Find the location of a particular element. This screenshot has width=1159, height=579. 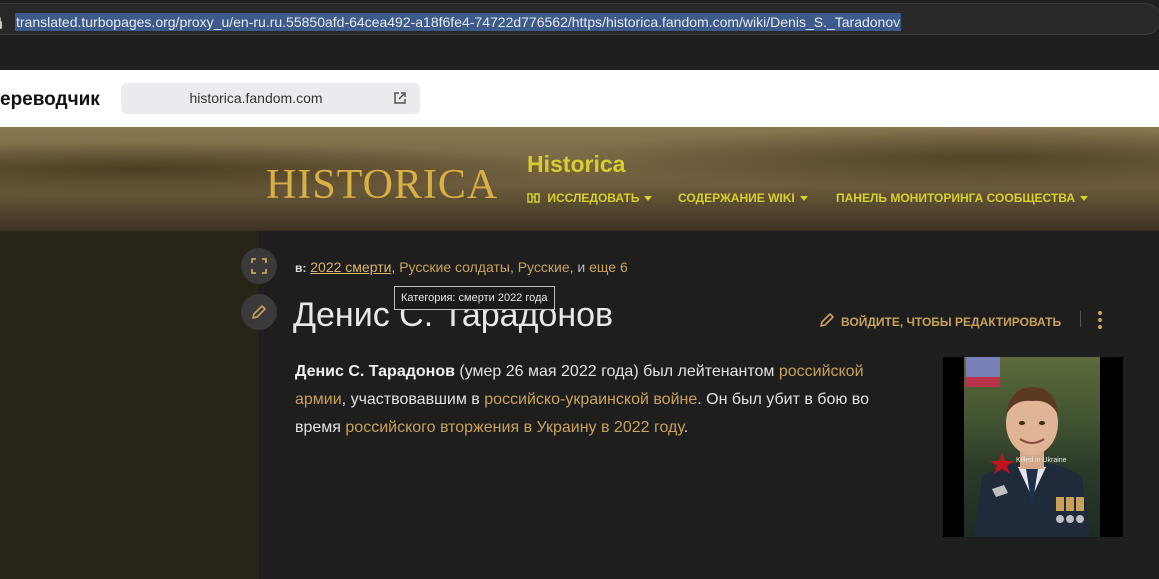

text-segment: (умер 26 мая 2022 года) был лейтенантом is located at coordinates (616, 371).